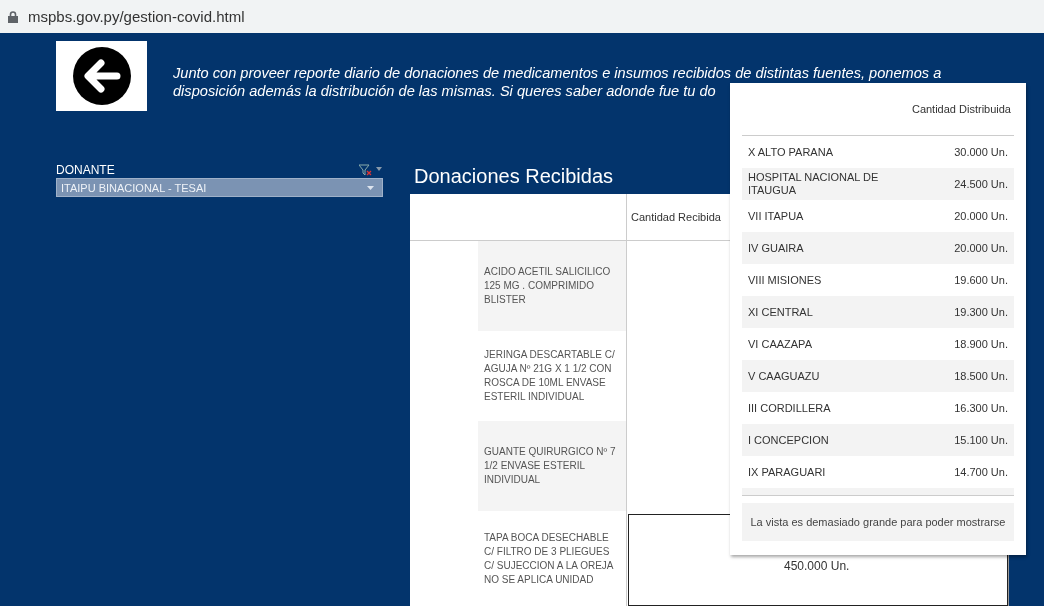 The width and height of the screenshot is (1044, 606). What do you see at coordinates (878, 522) in the screenshot?
I see `message-text: La vista es demasiado grande para poder mostrarse` at bounding box center [878, 522].